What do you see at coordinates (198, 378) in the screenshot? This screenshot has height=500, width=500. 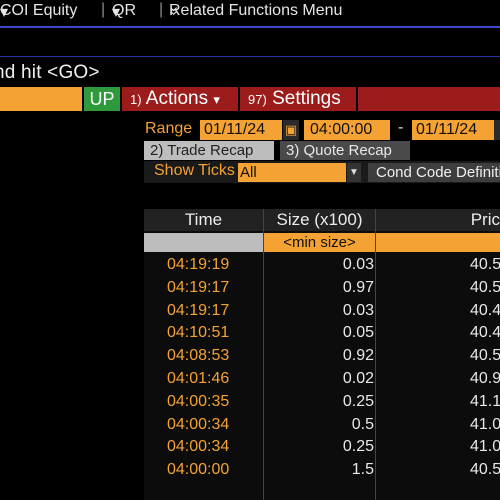 I see `time-cell: 04:01:46` at bounding box center [198, 378].